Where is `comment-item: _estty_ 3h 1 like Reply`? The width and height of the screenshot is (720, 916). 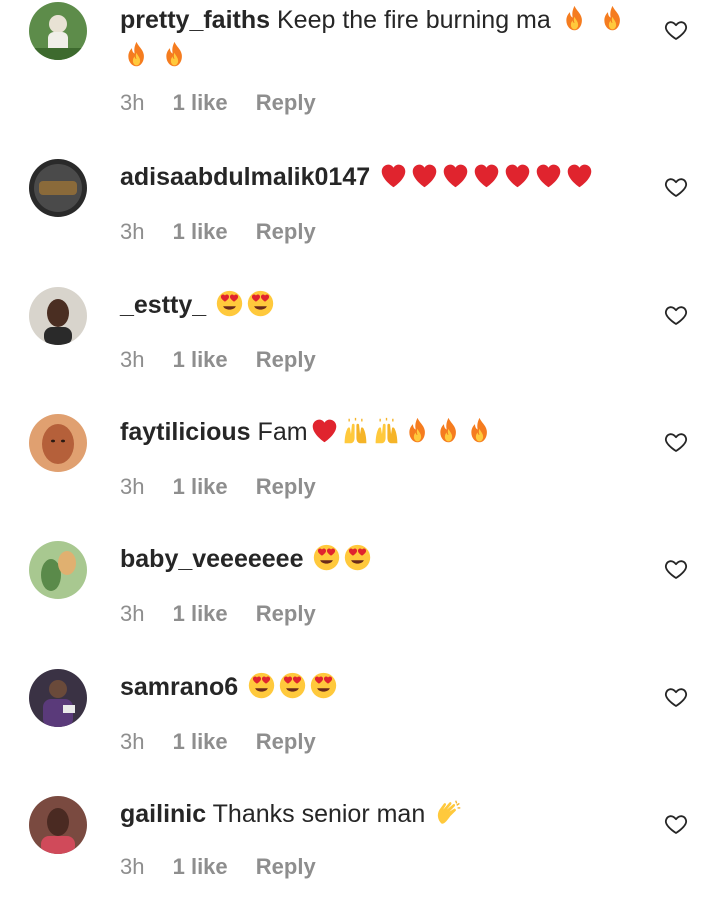
comment-item: _estty_ 3h 1 like Reply is located at coordinates (360, 347).